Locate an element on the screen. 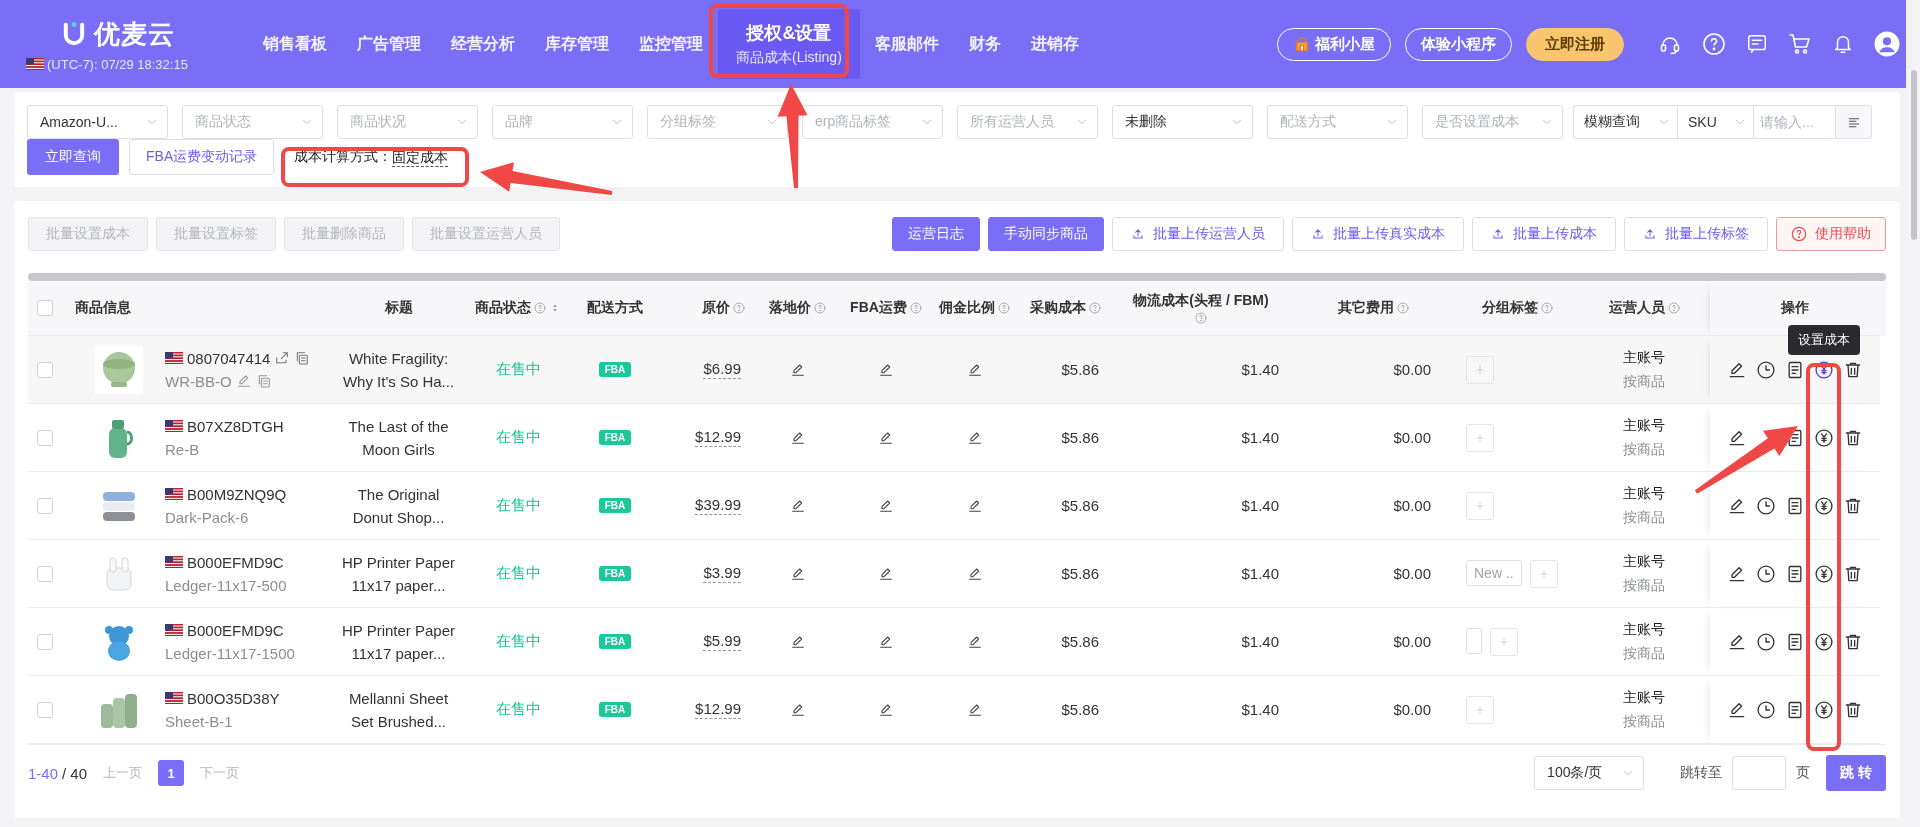 The width and height of the screenshot is (1920, 827). help-icon is located at coordinates (1714, 44).